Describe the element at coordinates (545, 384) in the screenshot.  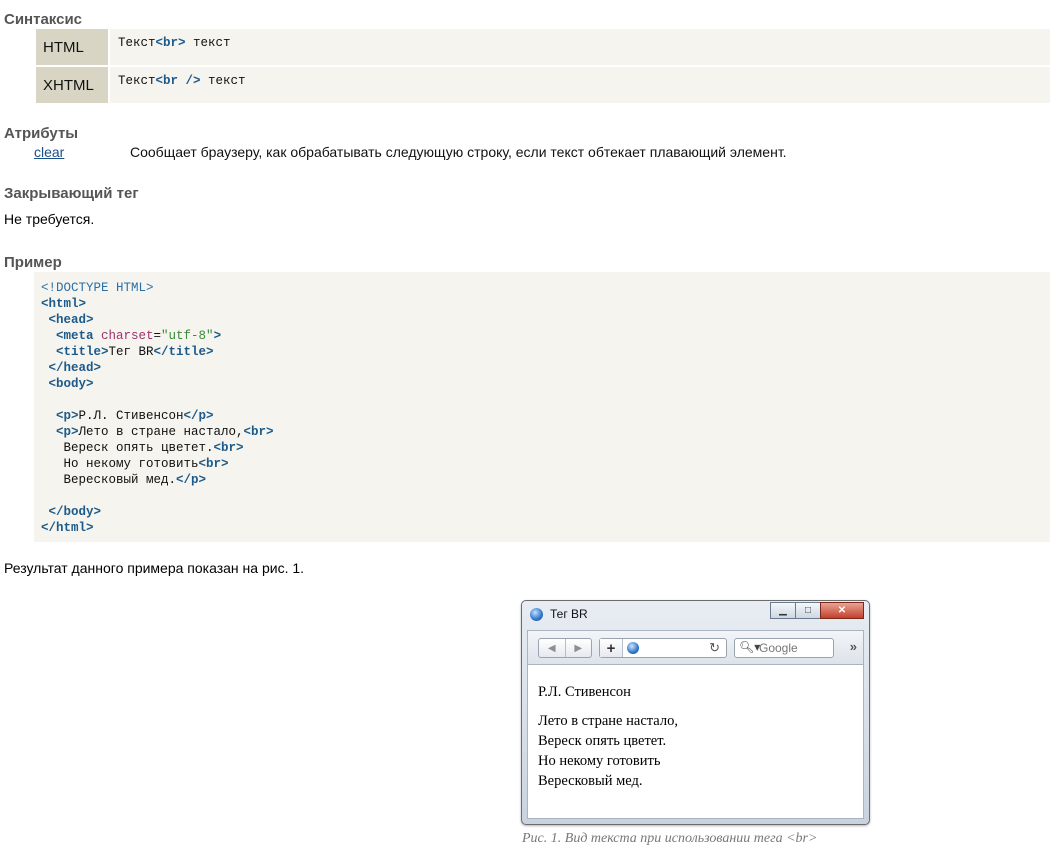
I see `code-line: <body>` at that location.